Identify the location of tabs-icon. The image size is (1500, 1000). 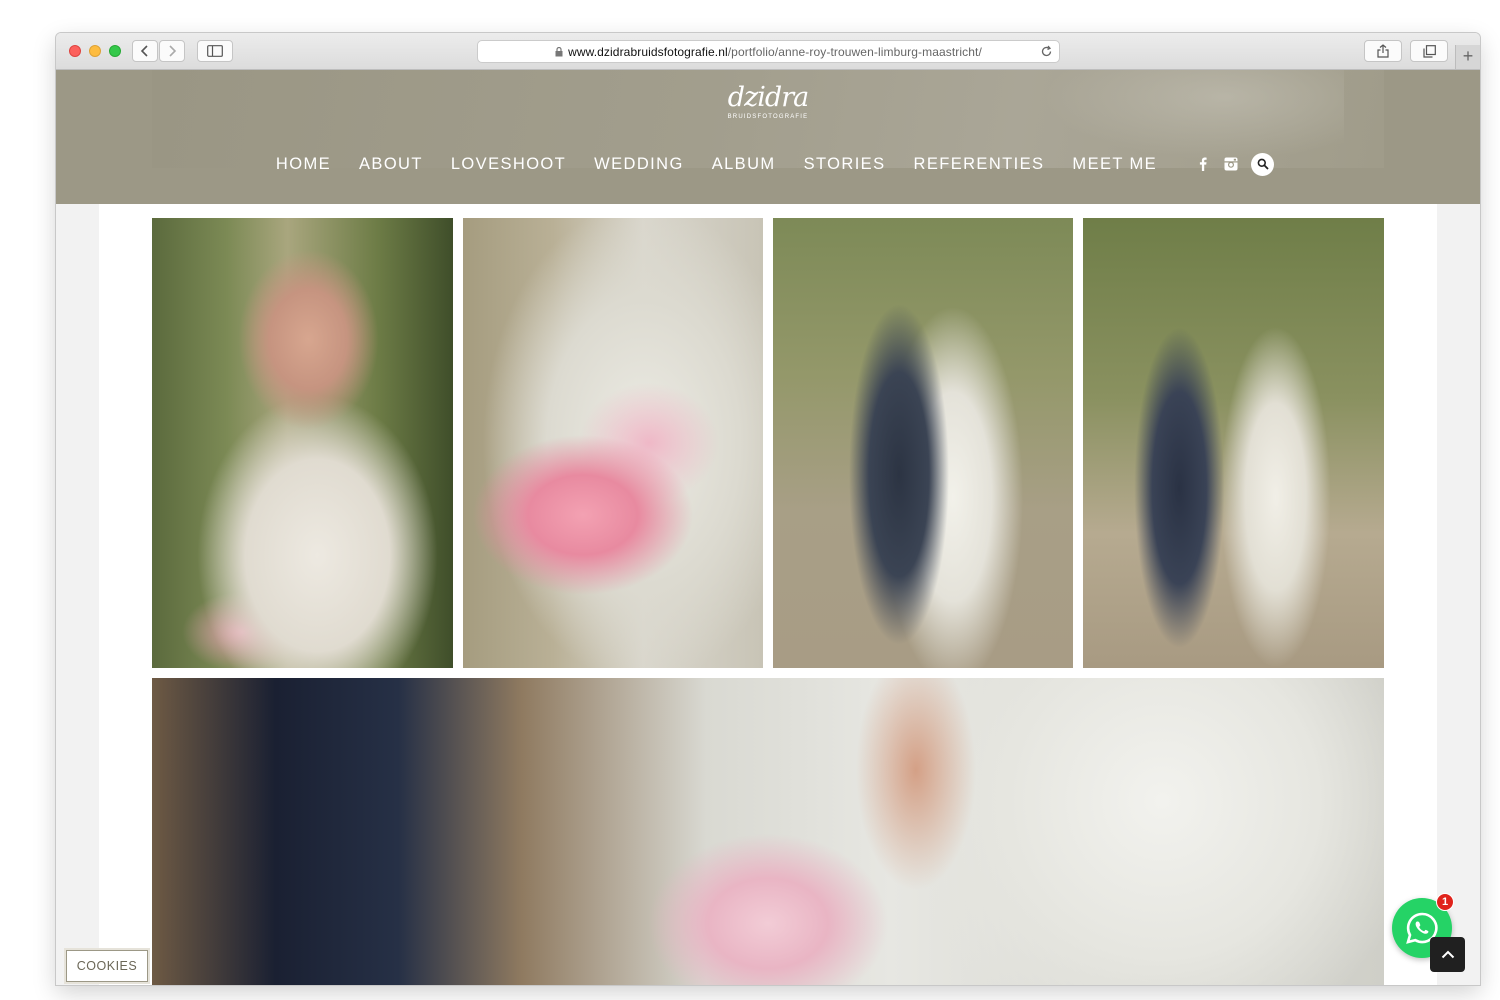
(1429, 51).